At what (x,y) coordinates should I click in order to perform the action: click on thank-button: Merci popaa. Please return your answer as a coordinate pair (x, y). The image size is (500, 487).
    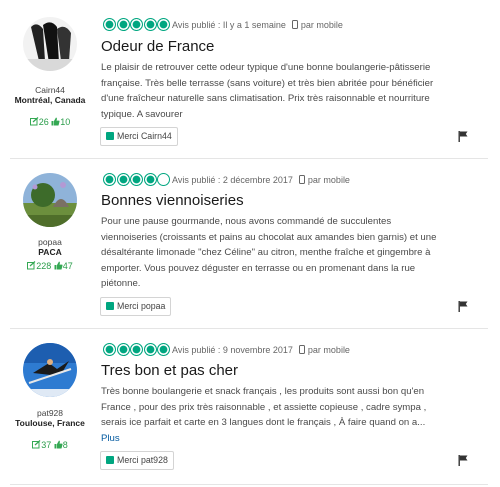
    Looking at the image, I should click on (136, 306).